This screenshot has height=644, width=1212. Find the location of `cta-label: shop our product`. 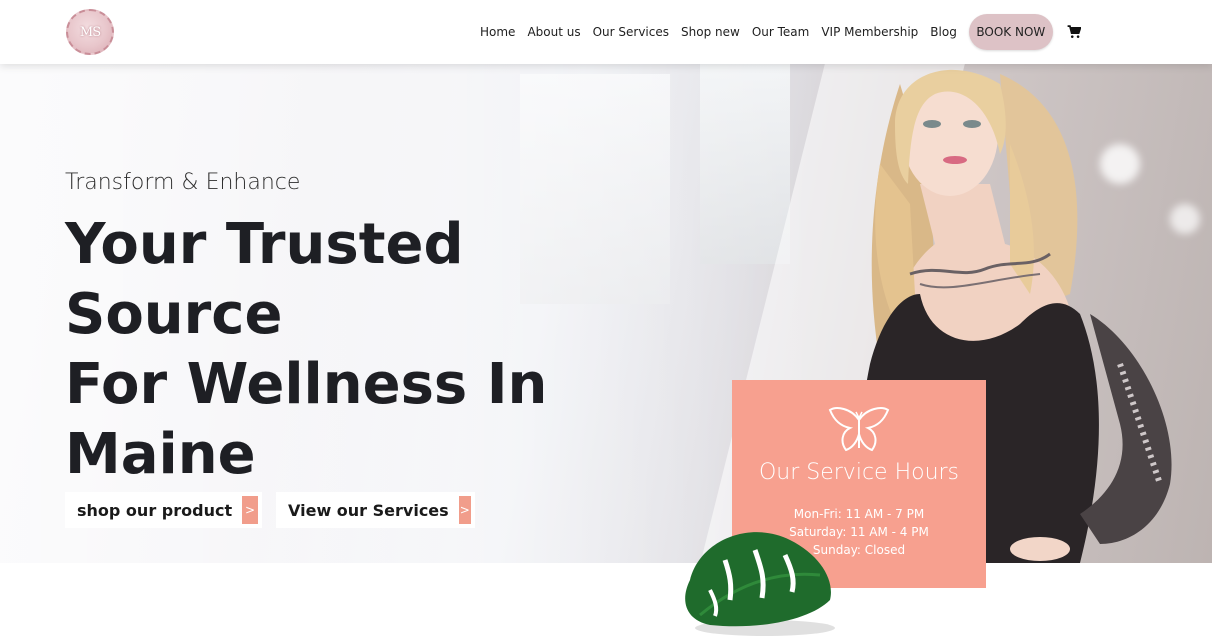

cta-label: shop our product is located at coordinates (155, 510).